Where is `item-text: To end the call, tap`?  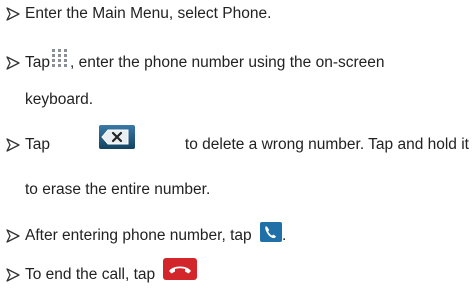
item-text: To end the call, tap is located at coordinates (90, 274).